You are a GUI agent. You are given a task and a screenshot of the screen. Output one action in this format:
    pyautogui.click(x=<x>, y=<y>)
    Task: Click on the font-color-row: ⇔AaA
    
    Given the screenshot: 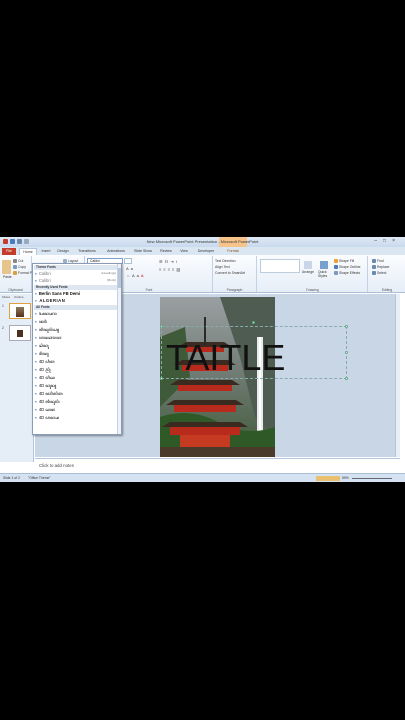 What is the action you would take?
    pyautogui.click(x=136, y=275)
    